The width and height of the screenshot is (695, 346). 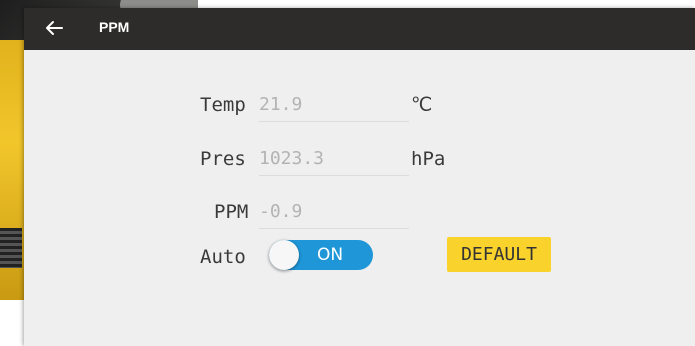 I want to click on temp-input, so click(x=334, y=108).